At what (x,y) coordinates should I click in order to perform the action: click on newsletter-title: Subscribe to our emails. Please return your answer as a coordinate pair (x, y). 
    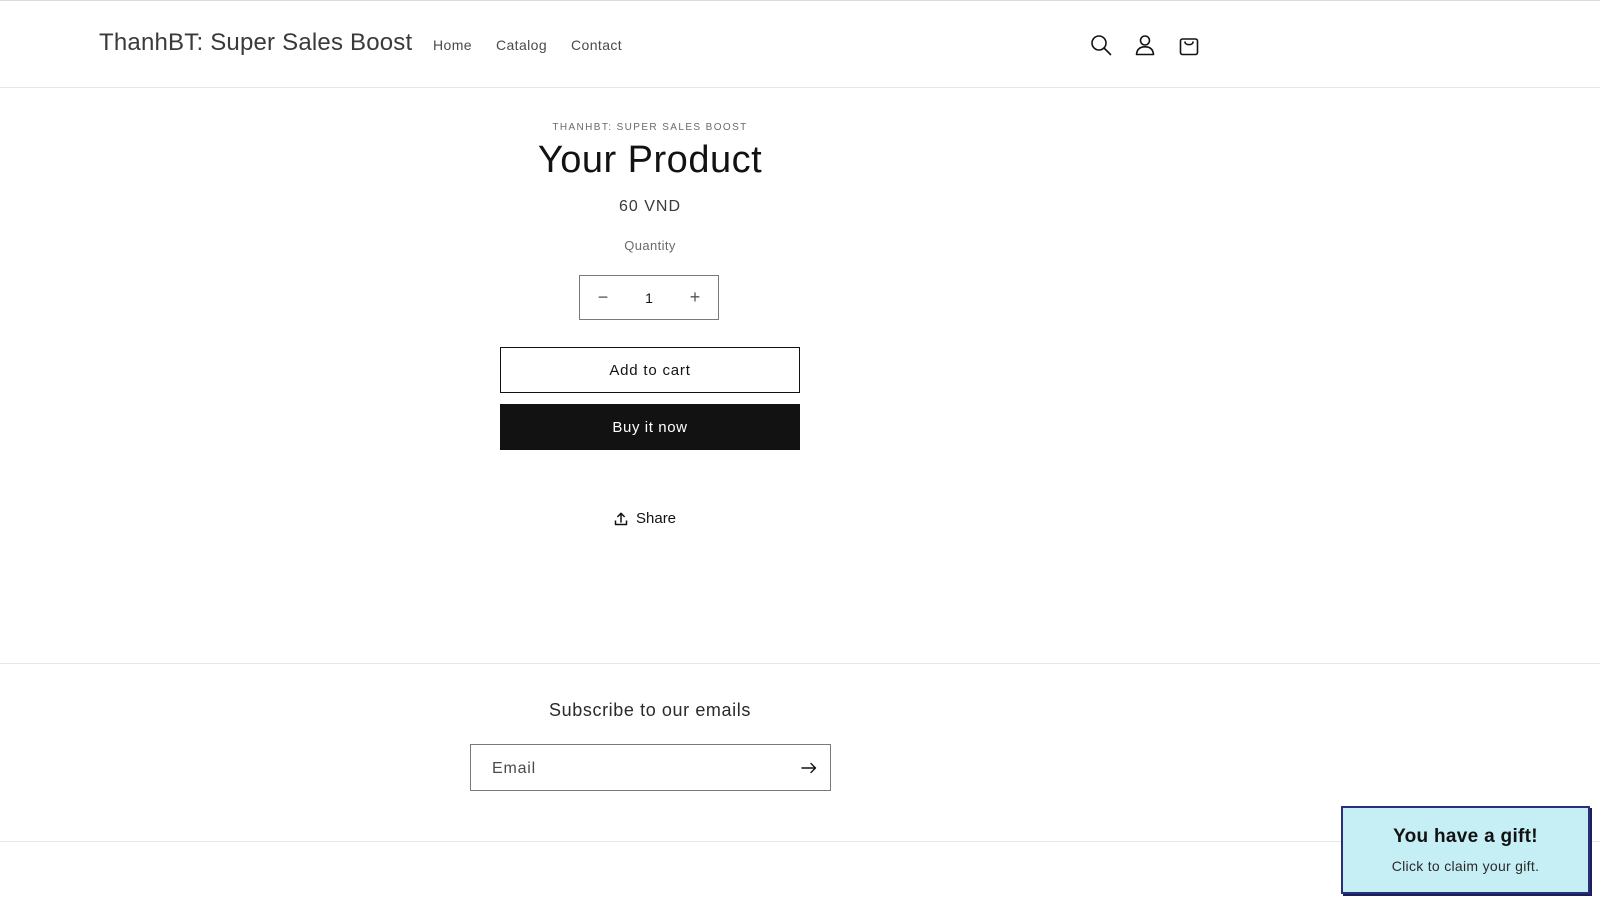
    Looking at the image, I should click on (650, 710).